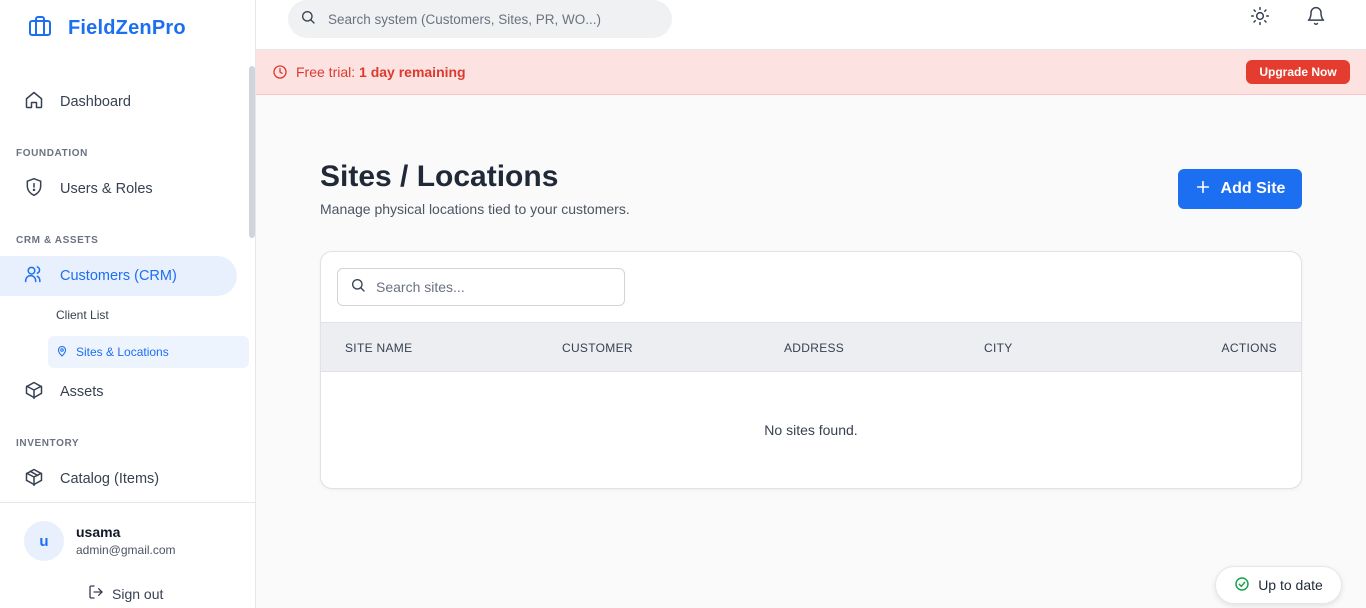  What do you see at coordinates (148, 315) in the screenshot?
I see `sidebar-item-client-list: Client List` at bounding box center [148, 315].